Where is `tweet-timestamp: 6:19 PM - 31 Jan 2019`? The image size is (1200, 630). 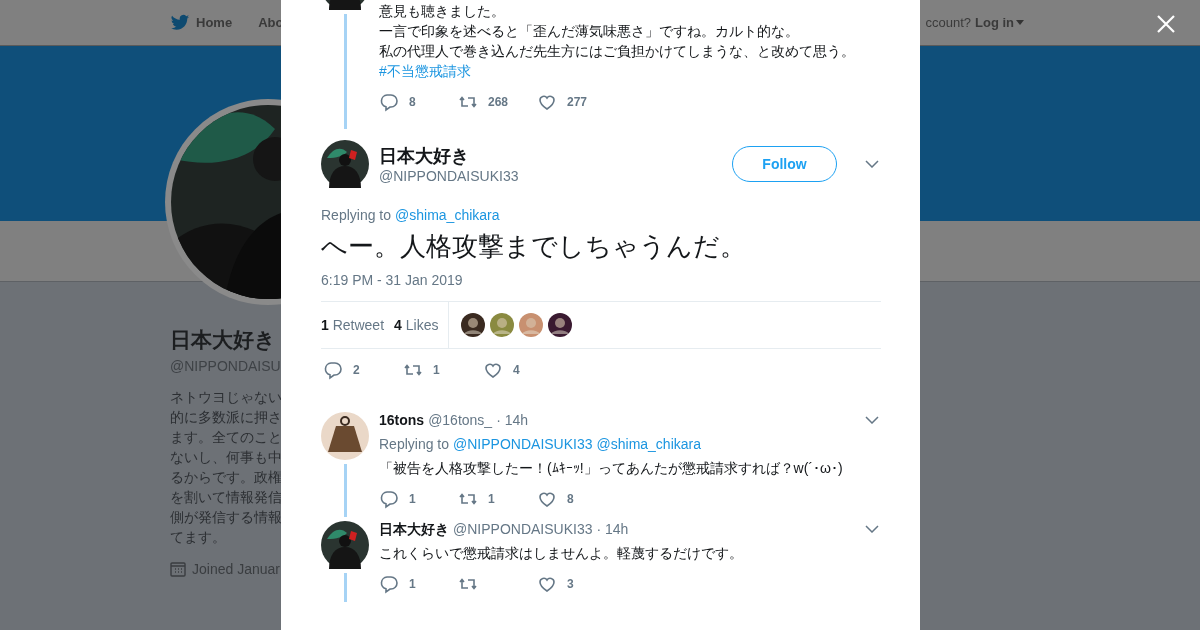
tweet-timestamp: 6:19 PM - 31 Jan 2019 is located at coordinates (392, 280).